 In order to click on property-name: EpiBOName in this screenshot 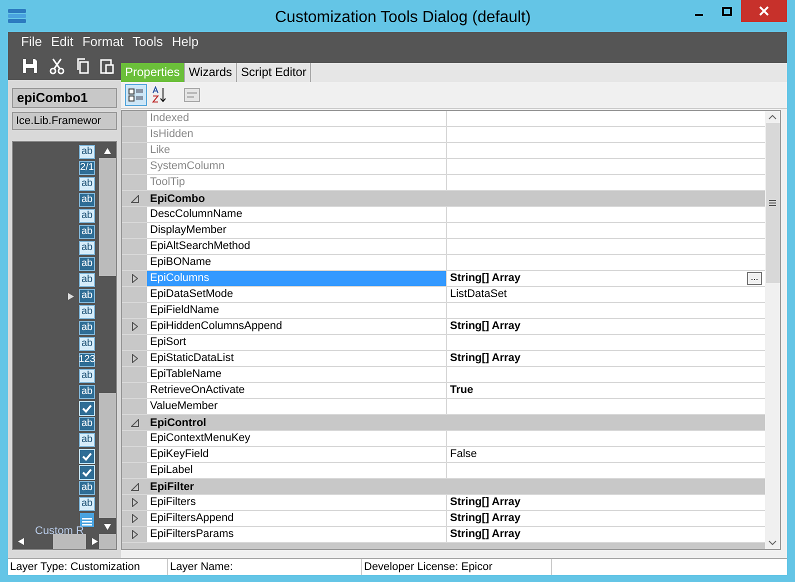, I will do `click(297, 262)`.